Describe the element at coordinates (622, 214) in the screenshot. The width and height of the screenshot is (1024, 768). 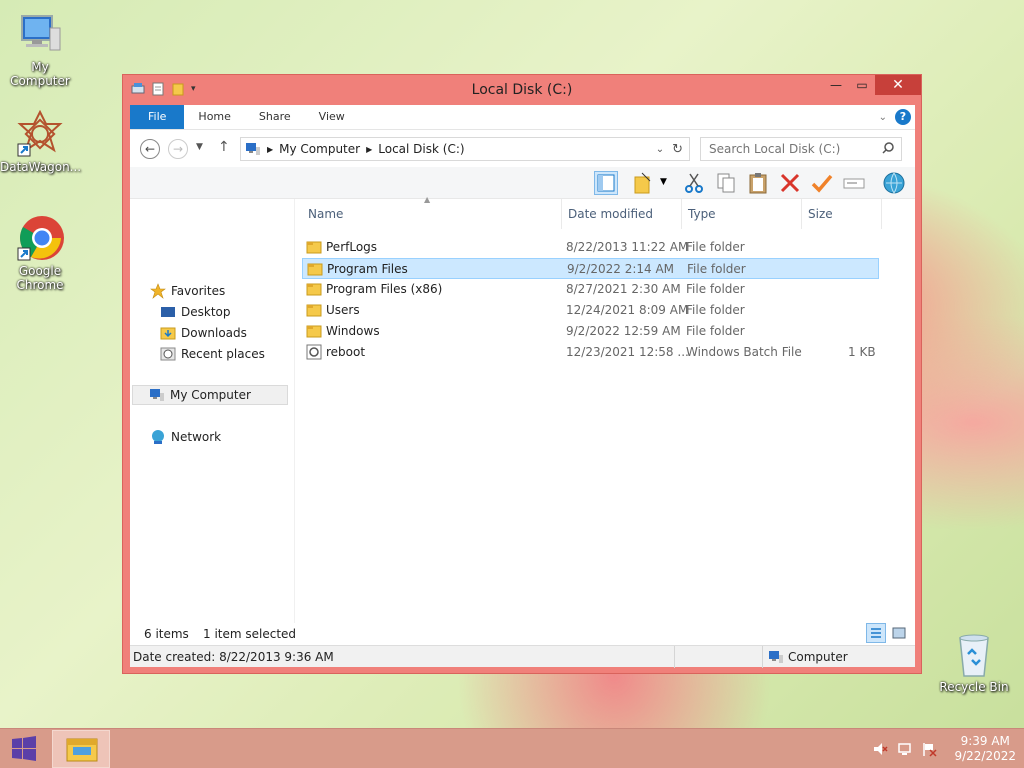
I see `column-header-date: Date modified` at that location.